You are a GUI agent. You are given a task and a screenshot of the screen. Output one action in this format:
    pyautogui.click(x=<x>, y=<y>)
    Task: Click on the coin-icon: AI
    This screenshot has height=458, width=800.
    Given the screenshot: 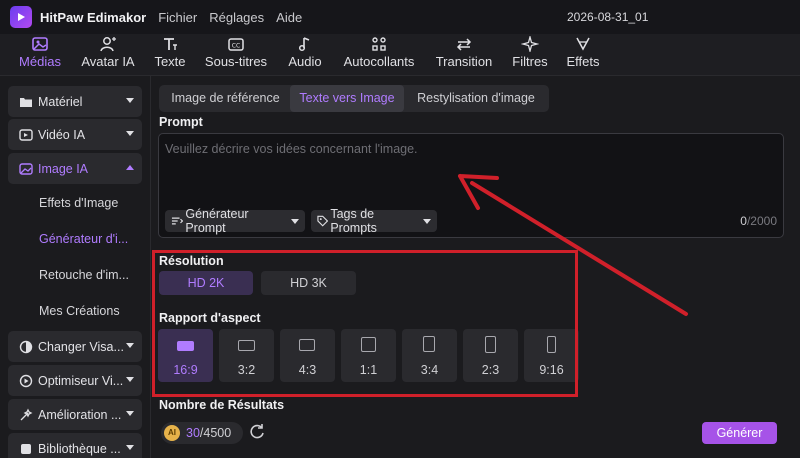 What is the action you would take?
    pyautogui.click(x=172, y=433)
    